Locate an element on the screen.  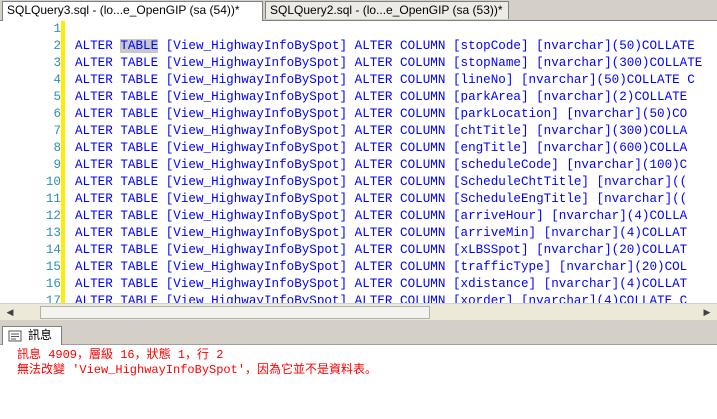
horizontal-scrollbar: ◀ ▶ is located at coordinates (358, 312).